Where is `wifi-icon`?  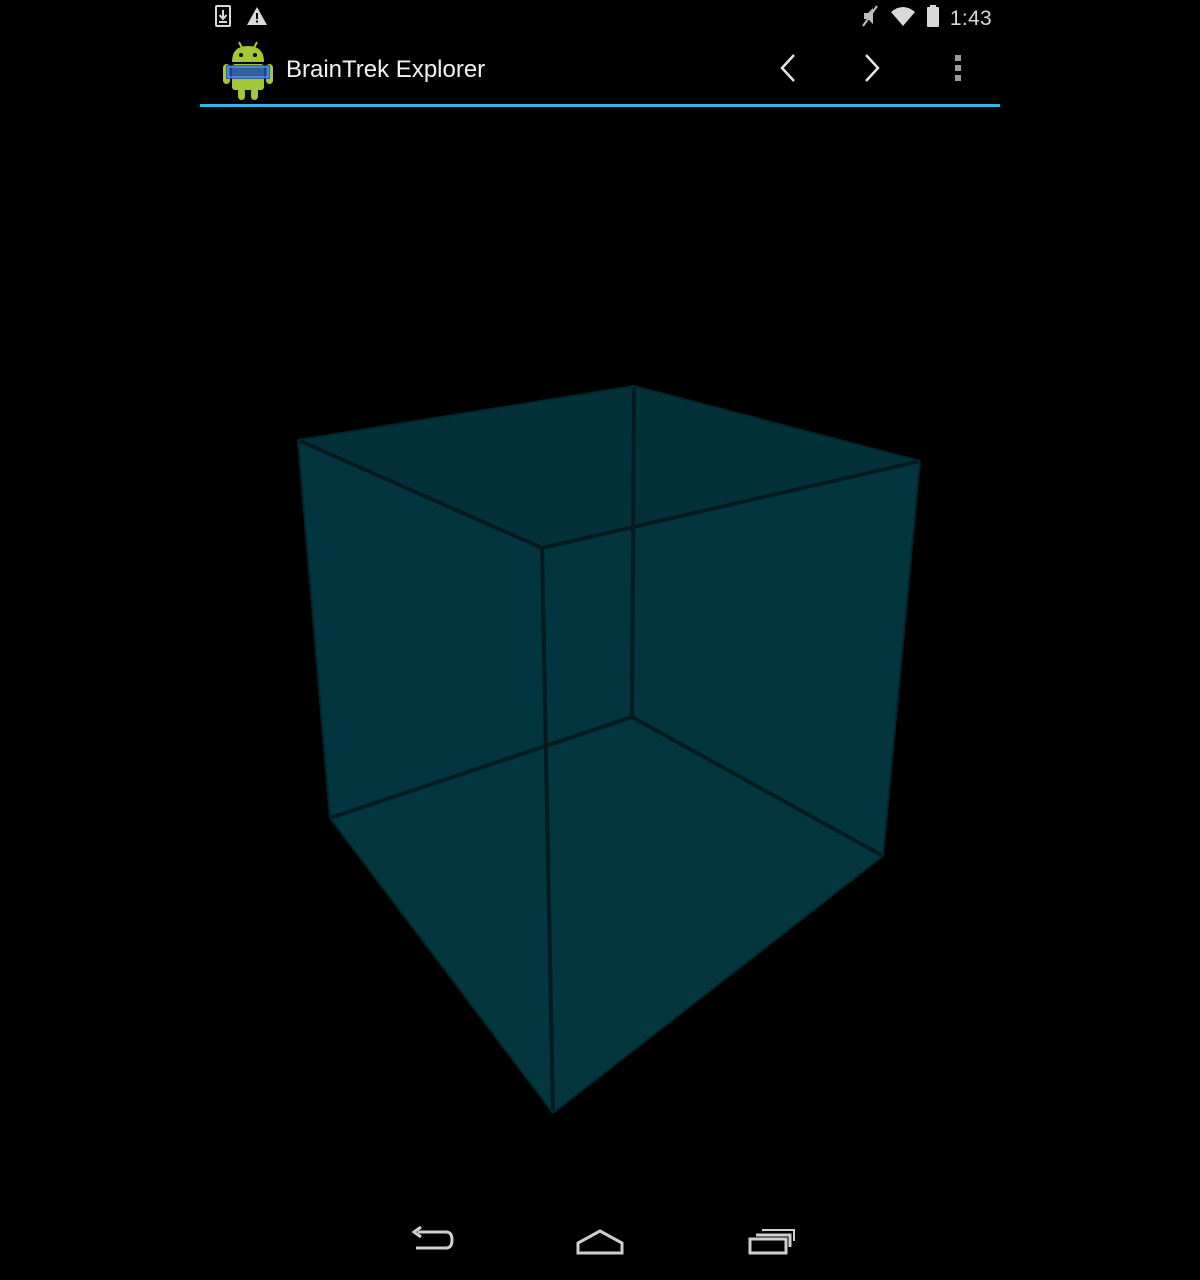 wifi-icon is located at coordinates (903, 18).